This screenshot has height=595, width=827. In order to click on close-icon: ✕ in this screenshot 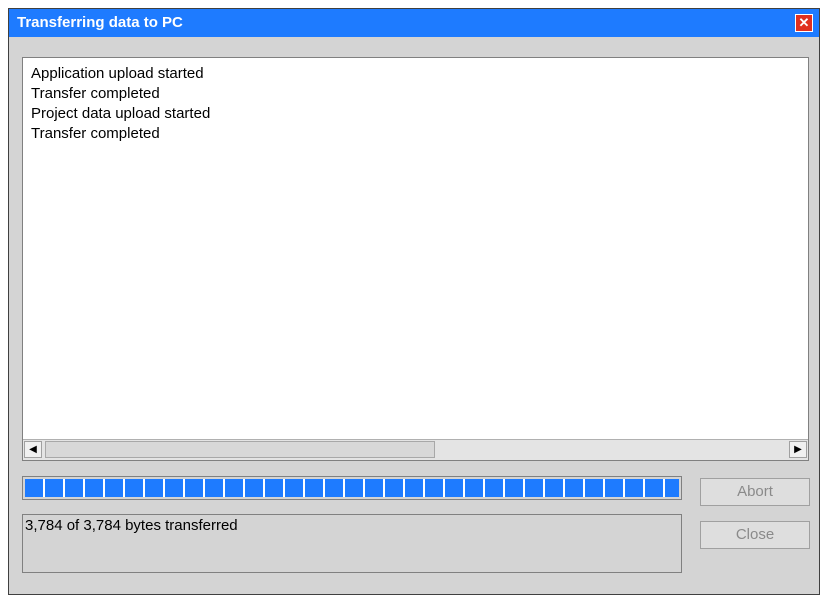, I will do `click(804, 23)`.